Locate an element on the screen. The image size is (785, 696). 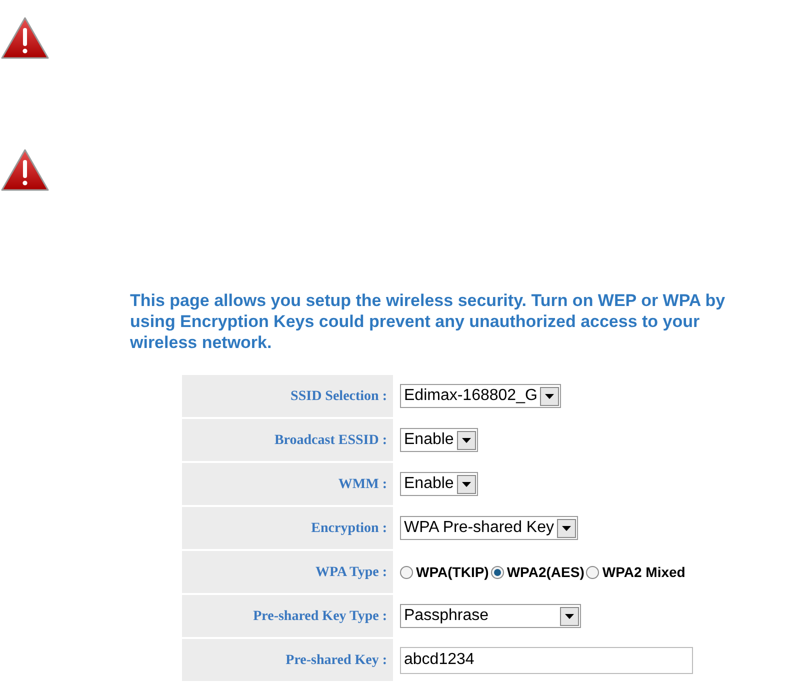
radio-label: WPA(TKIP) is located at coordinates (452, 572).